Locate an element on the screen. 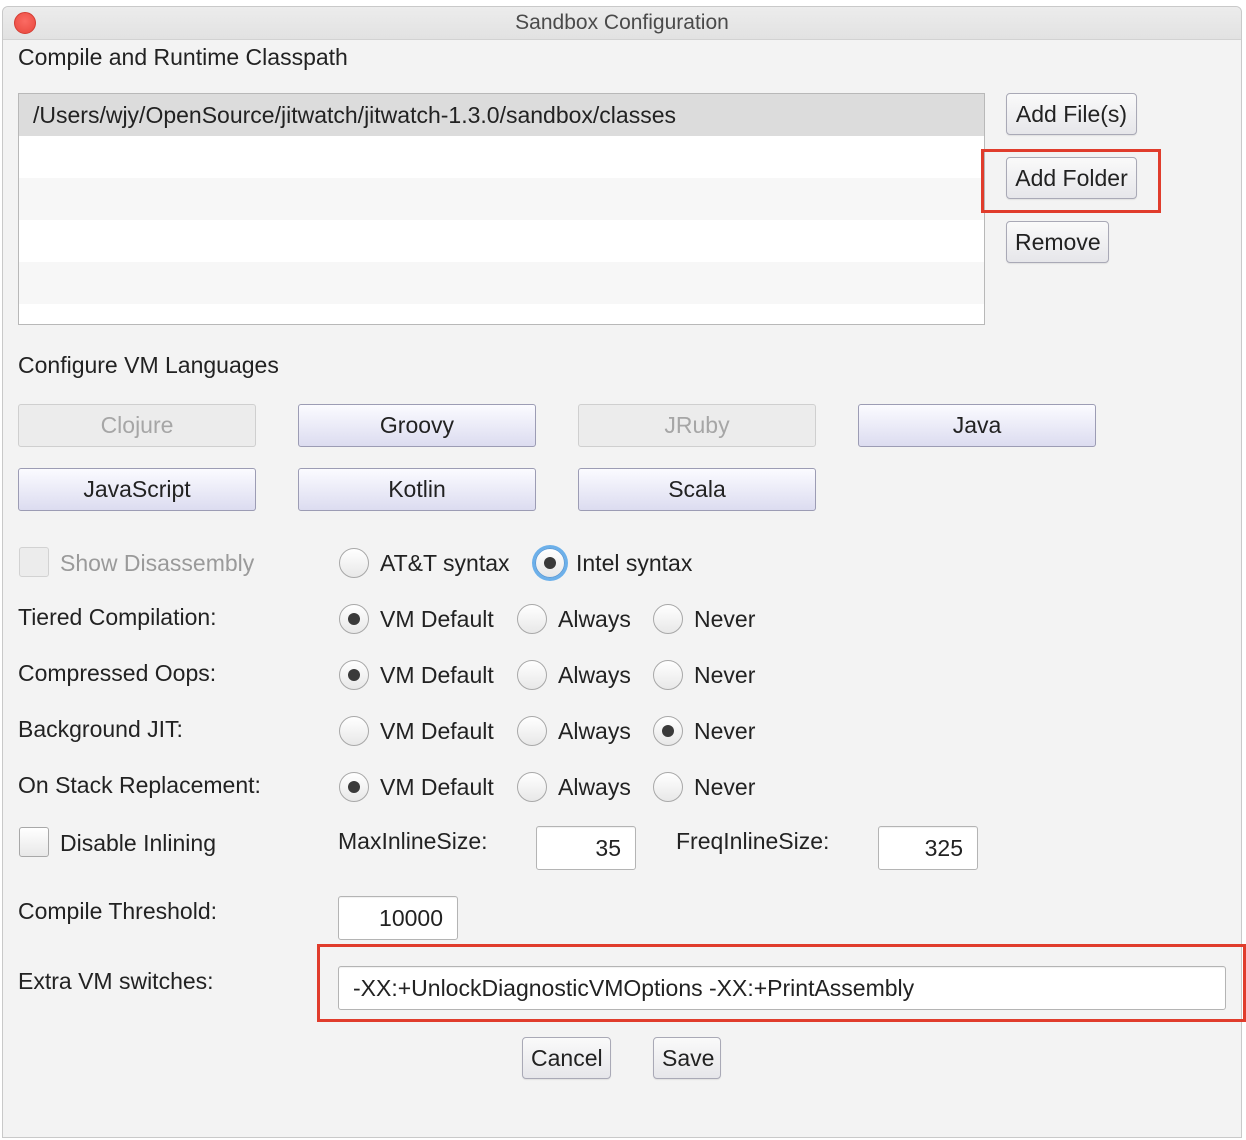  oops-vm-default-radio is located at coordinates (354, 675).